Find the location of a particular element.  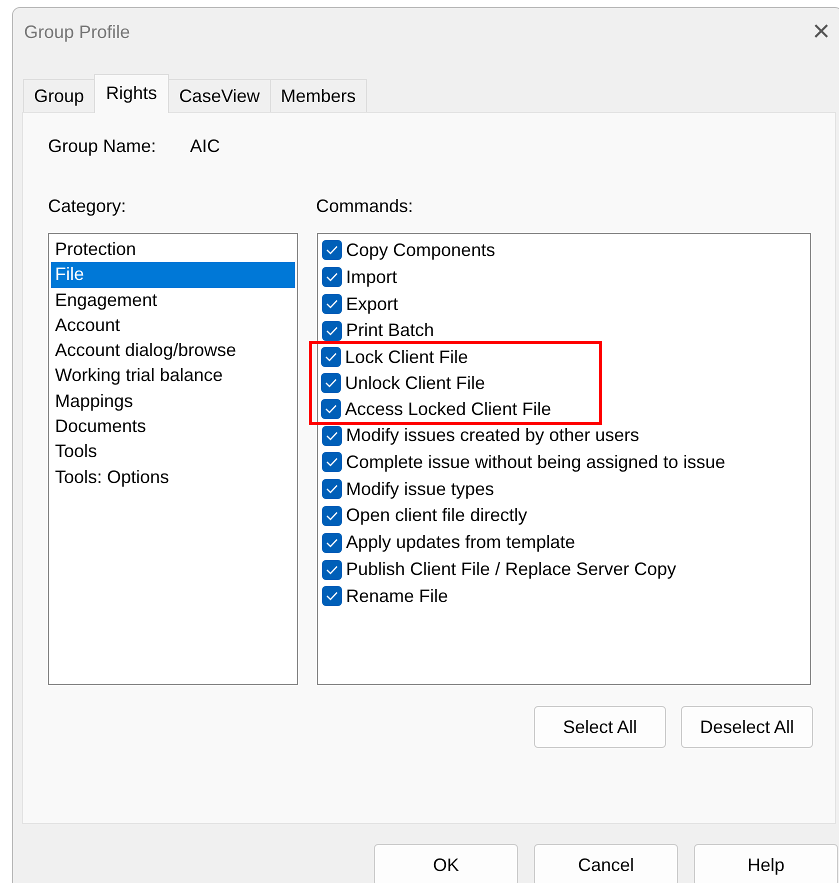

group-name-label: Group Name: is located at coordinates (102, 146).